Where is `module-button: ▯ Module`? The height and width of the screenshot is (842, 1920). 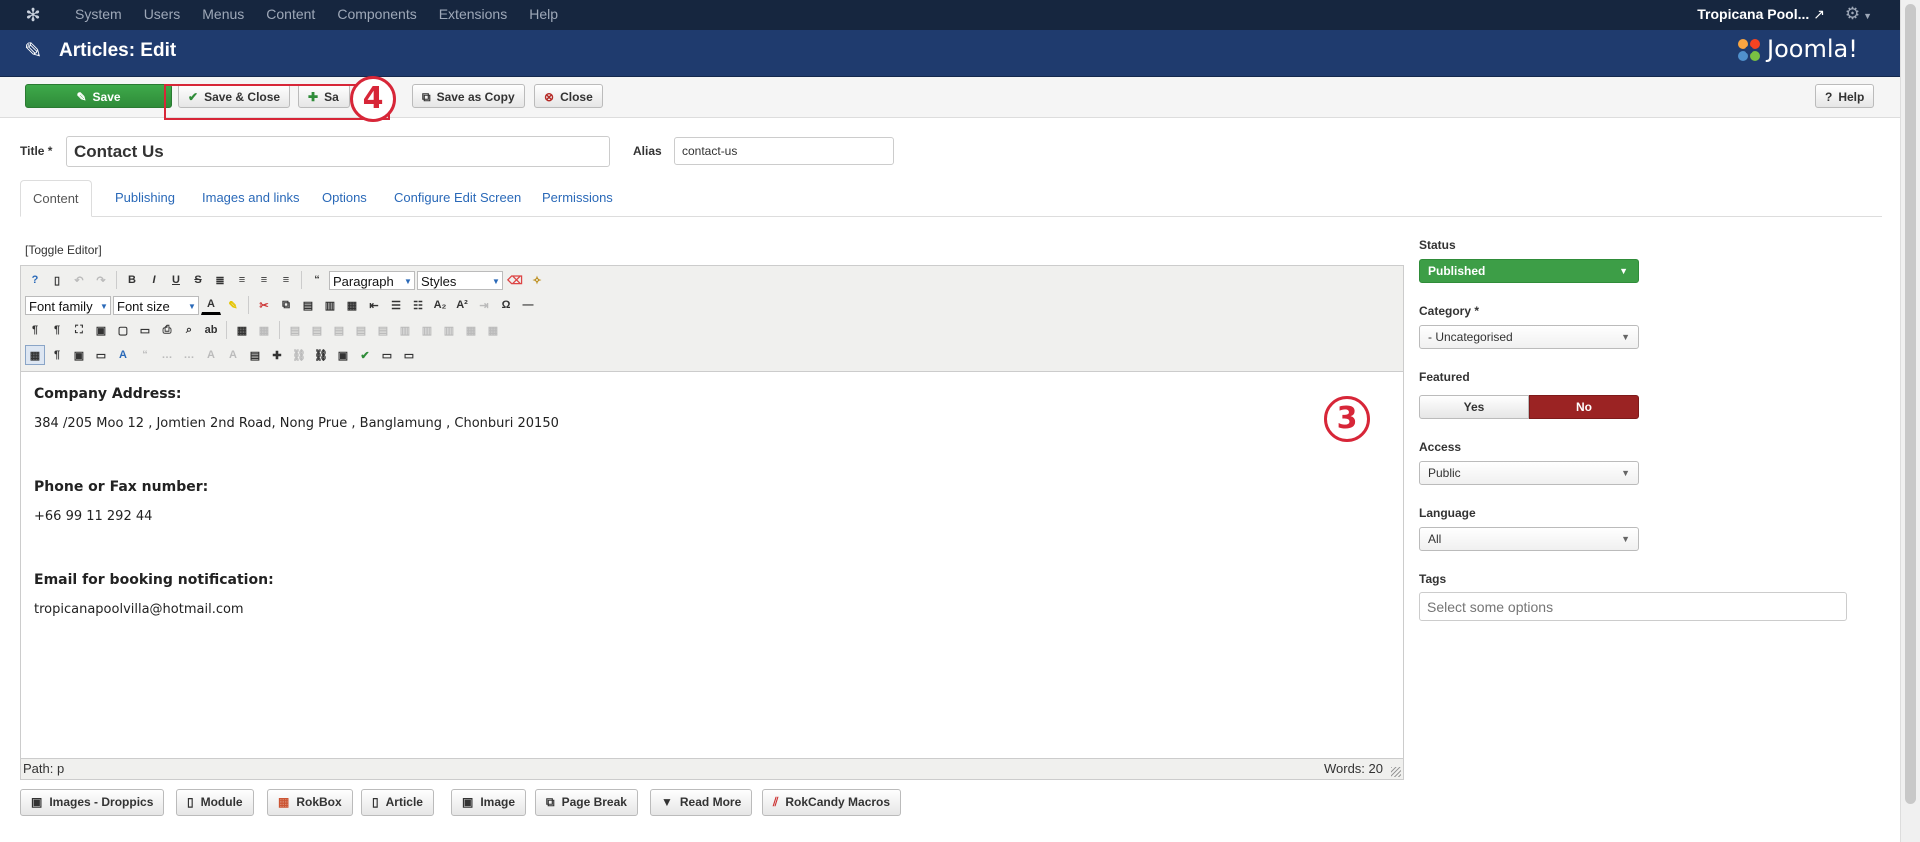
module-button: ▯ Module is located at coordinates (215, 802).